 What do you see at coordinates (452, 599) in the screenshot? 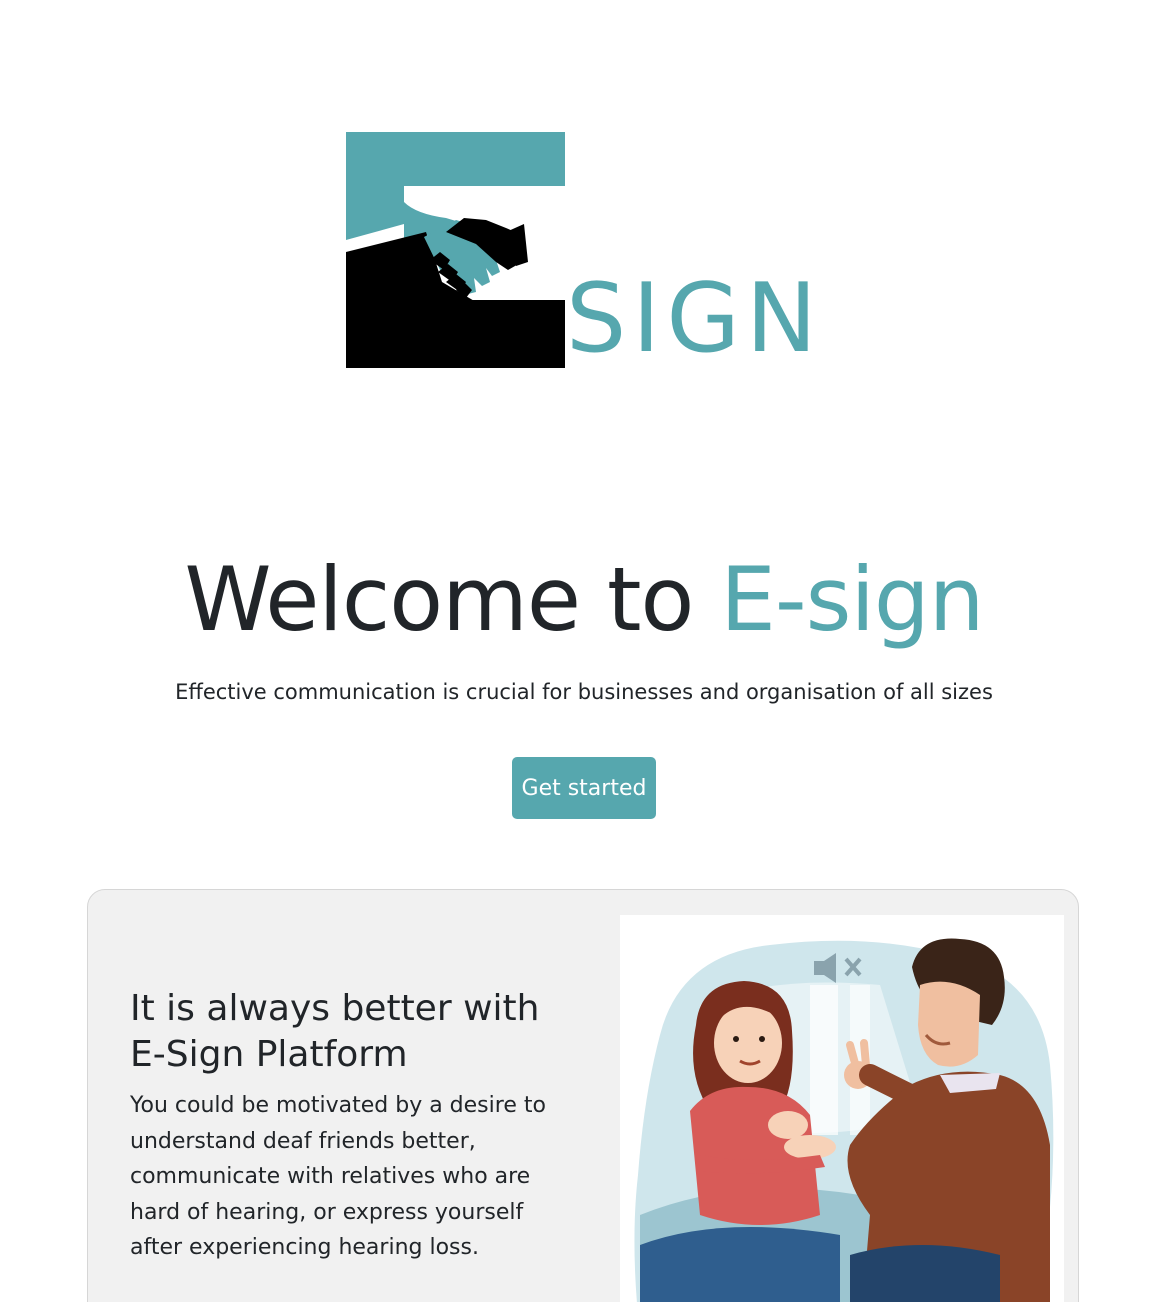
I see `hero-title-prefix: Welcome to` at bounding box center [452, 599].